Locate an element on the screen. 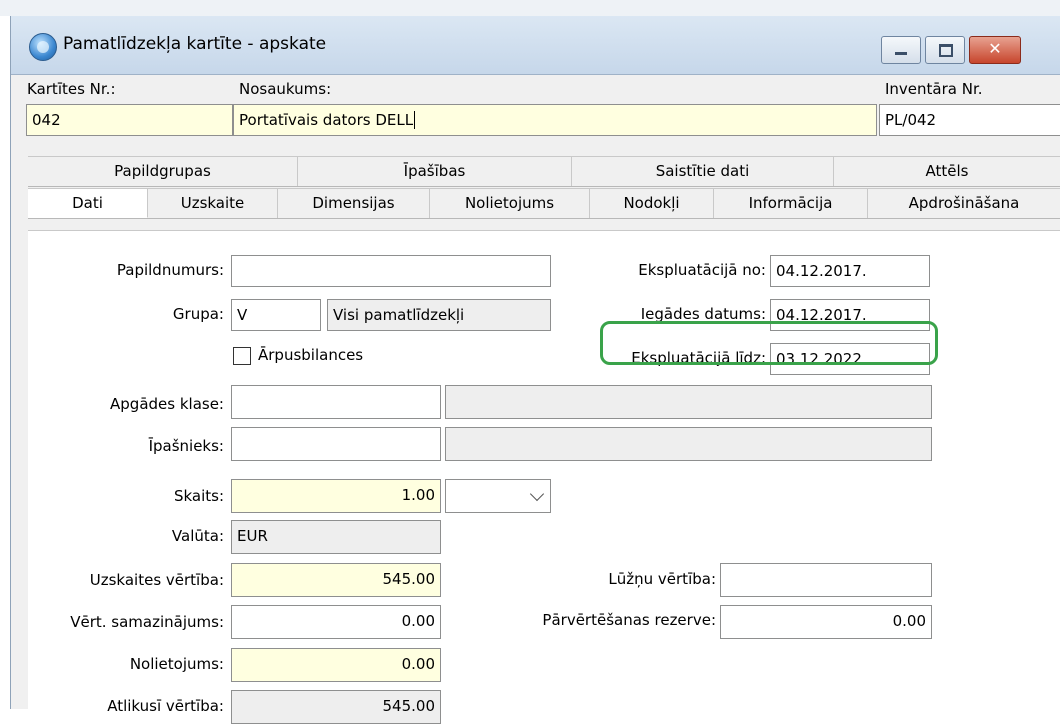 The width and height of the screenshot is (1060, 724). name-label: Nosaukums: is located at coordinates (285, 89).